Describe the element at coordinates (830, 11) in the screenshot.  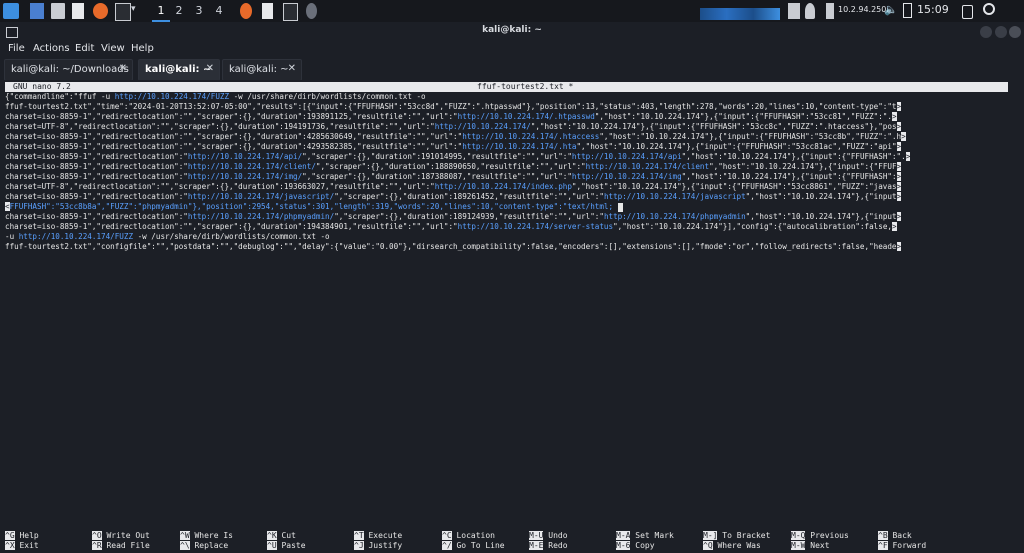
I see `network-icon` at that location.